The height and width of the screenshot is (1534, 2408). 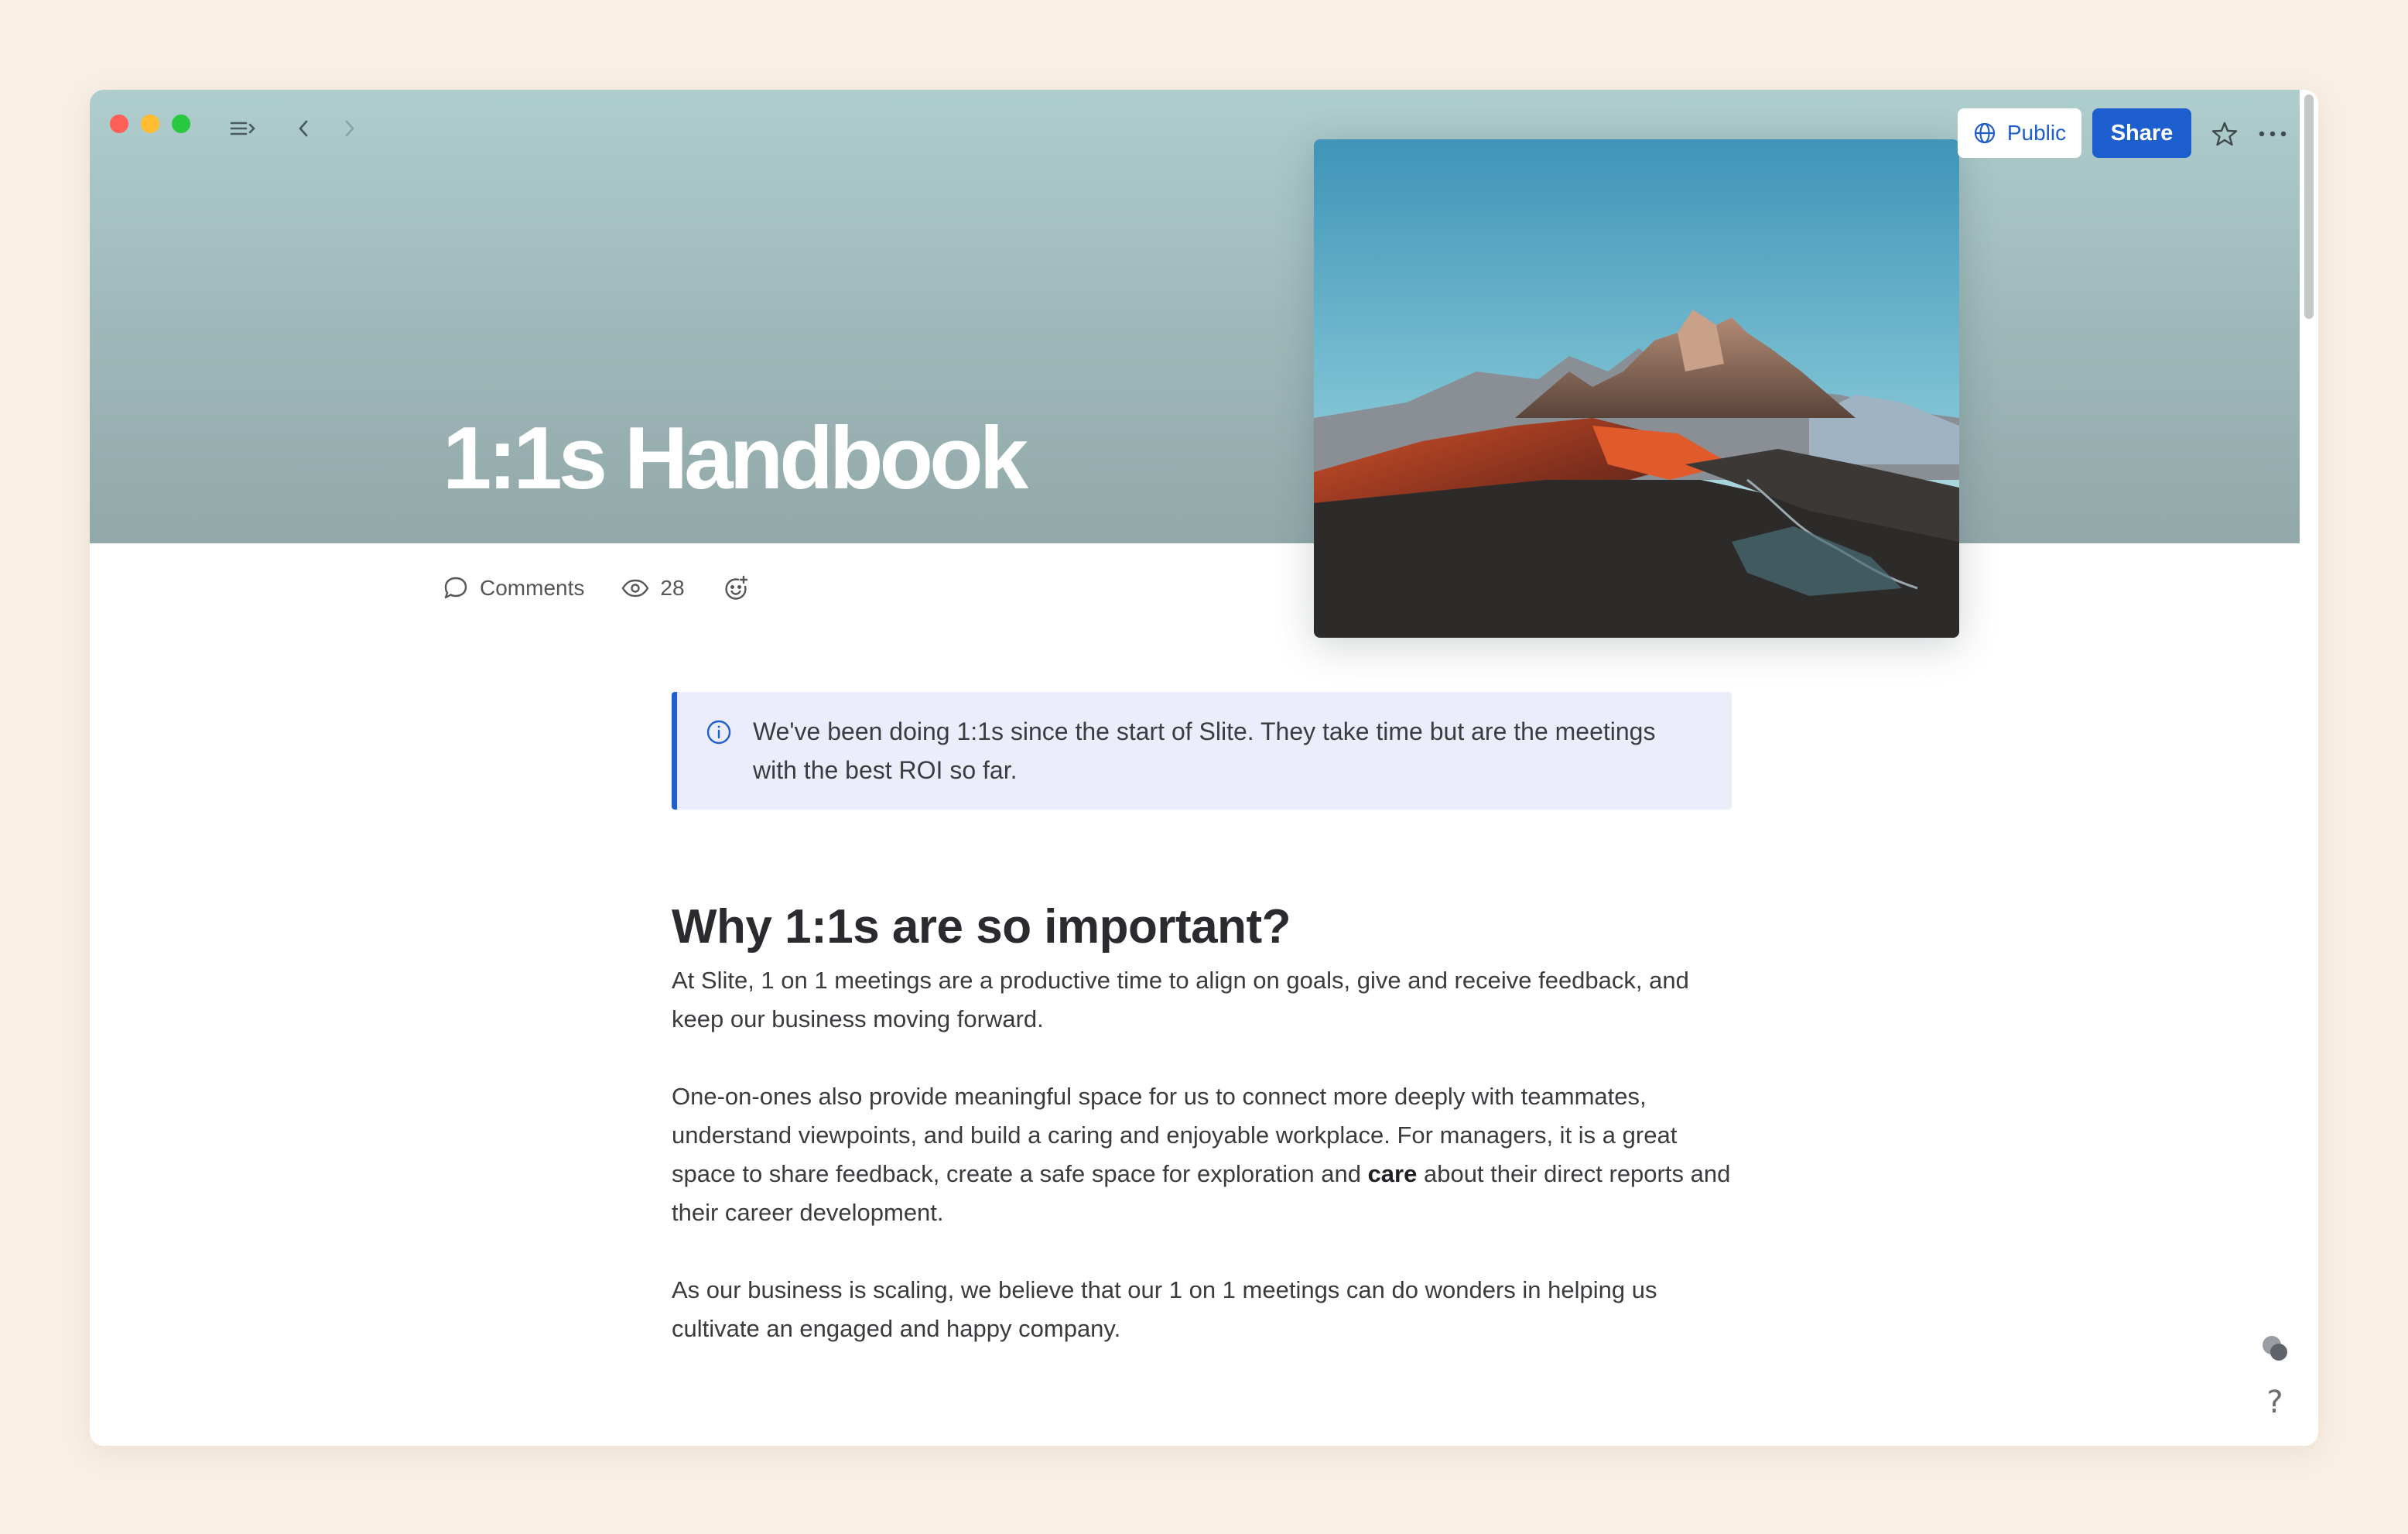 What do you see at coordinates (532, 588) in the screenshot?
I see `comments-label: Comments` at bounding box center [532, 588].